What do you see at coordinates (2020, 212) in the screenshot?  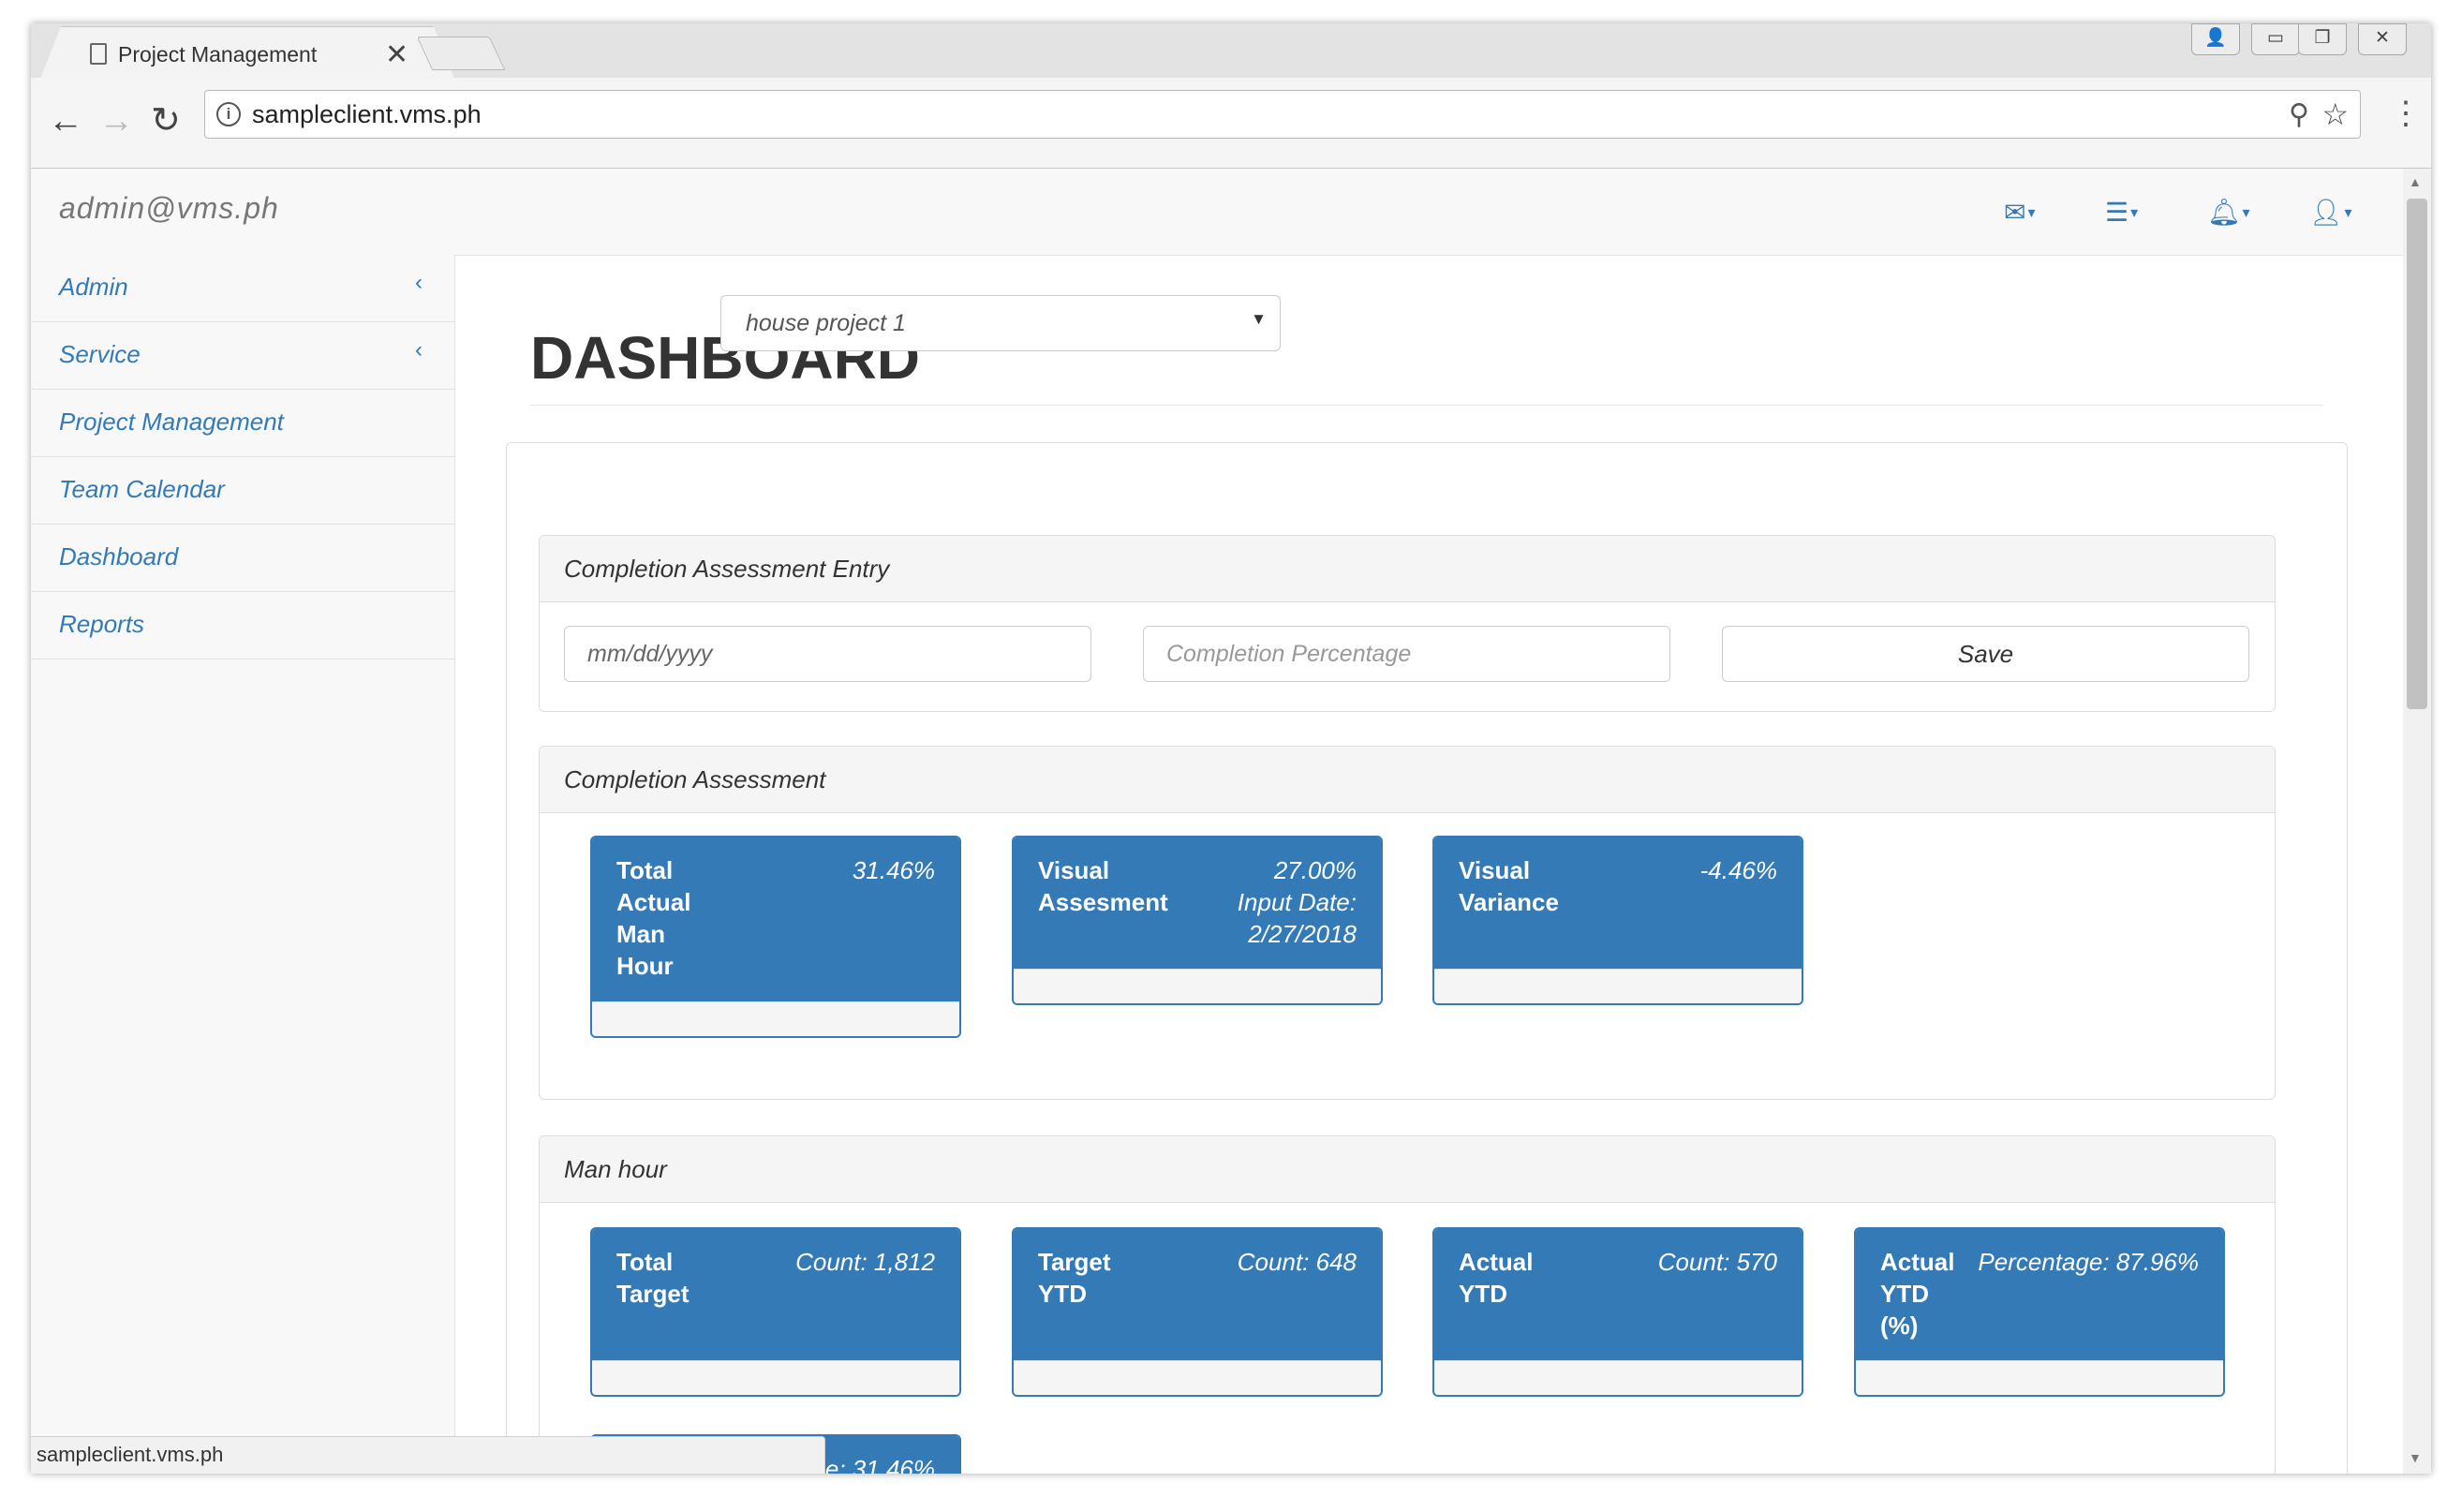 I see `envelope-icon: ✉ ▾` at bounding box center [2020, 212].